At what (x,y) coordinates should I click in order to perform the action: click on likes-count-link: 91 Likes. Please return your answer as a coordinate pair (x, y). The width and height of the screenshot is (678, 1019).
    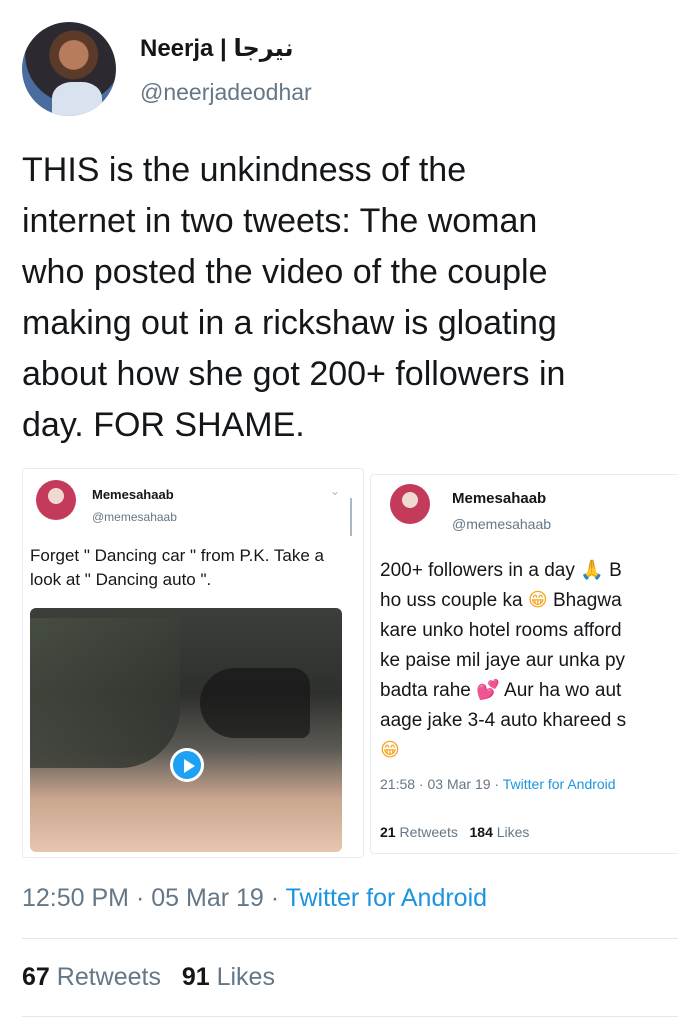
    Looking at the image, I should click on (228, 977).